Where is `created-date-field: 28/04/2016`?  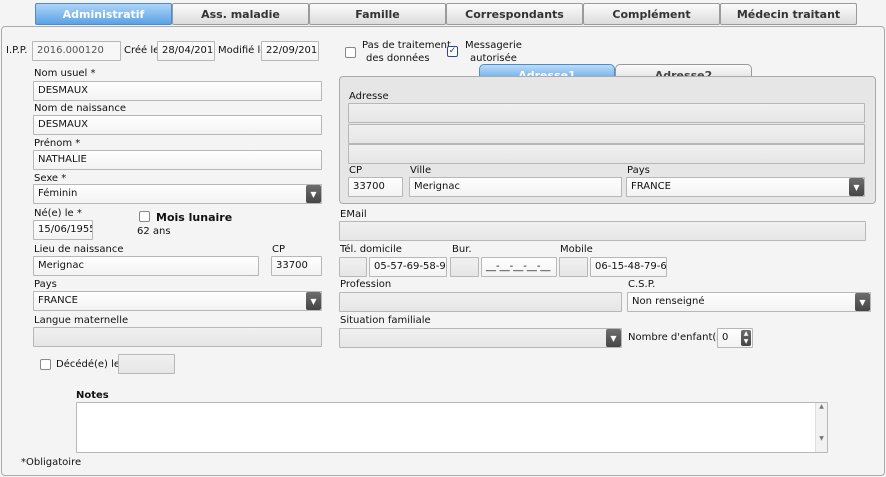
created-date-field: 28/04/2016 is located at coordinates (186, 51).